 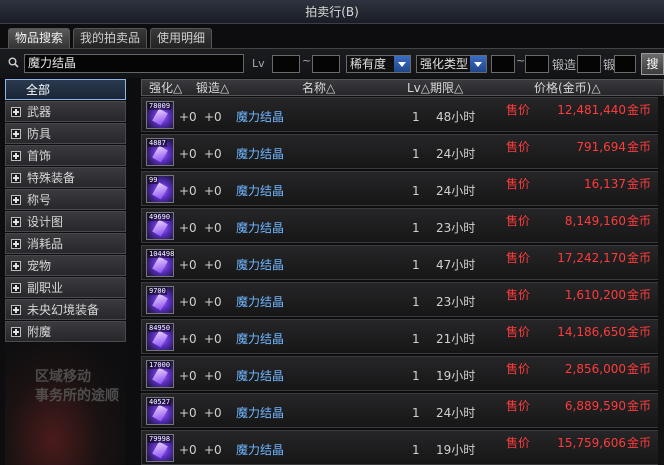 I want to click on table-row: 9700 +0 +0 魔力结晶 1 23小时 售价 1,610,200 金币, so click(x=402, y=299).